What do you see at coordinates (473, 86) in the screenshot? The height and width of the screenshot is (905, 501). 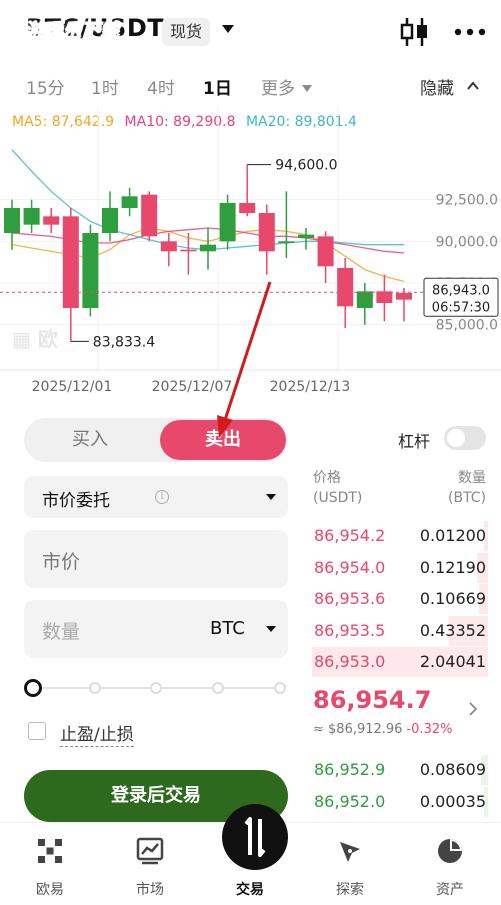 I see `chevron-up-icon` at bounding box center [473, 86].